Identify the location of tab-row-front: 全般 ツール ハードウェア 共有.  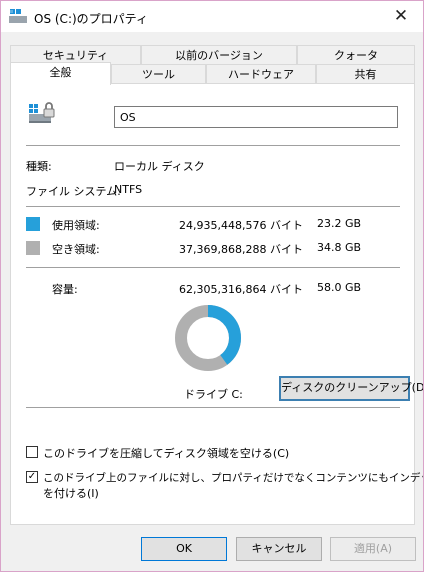
(212, 73).